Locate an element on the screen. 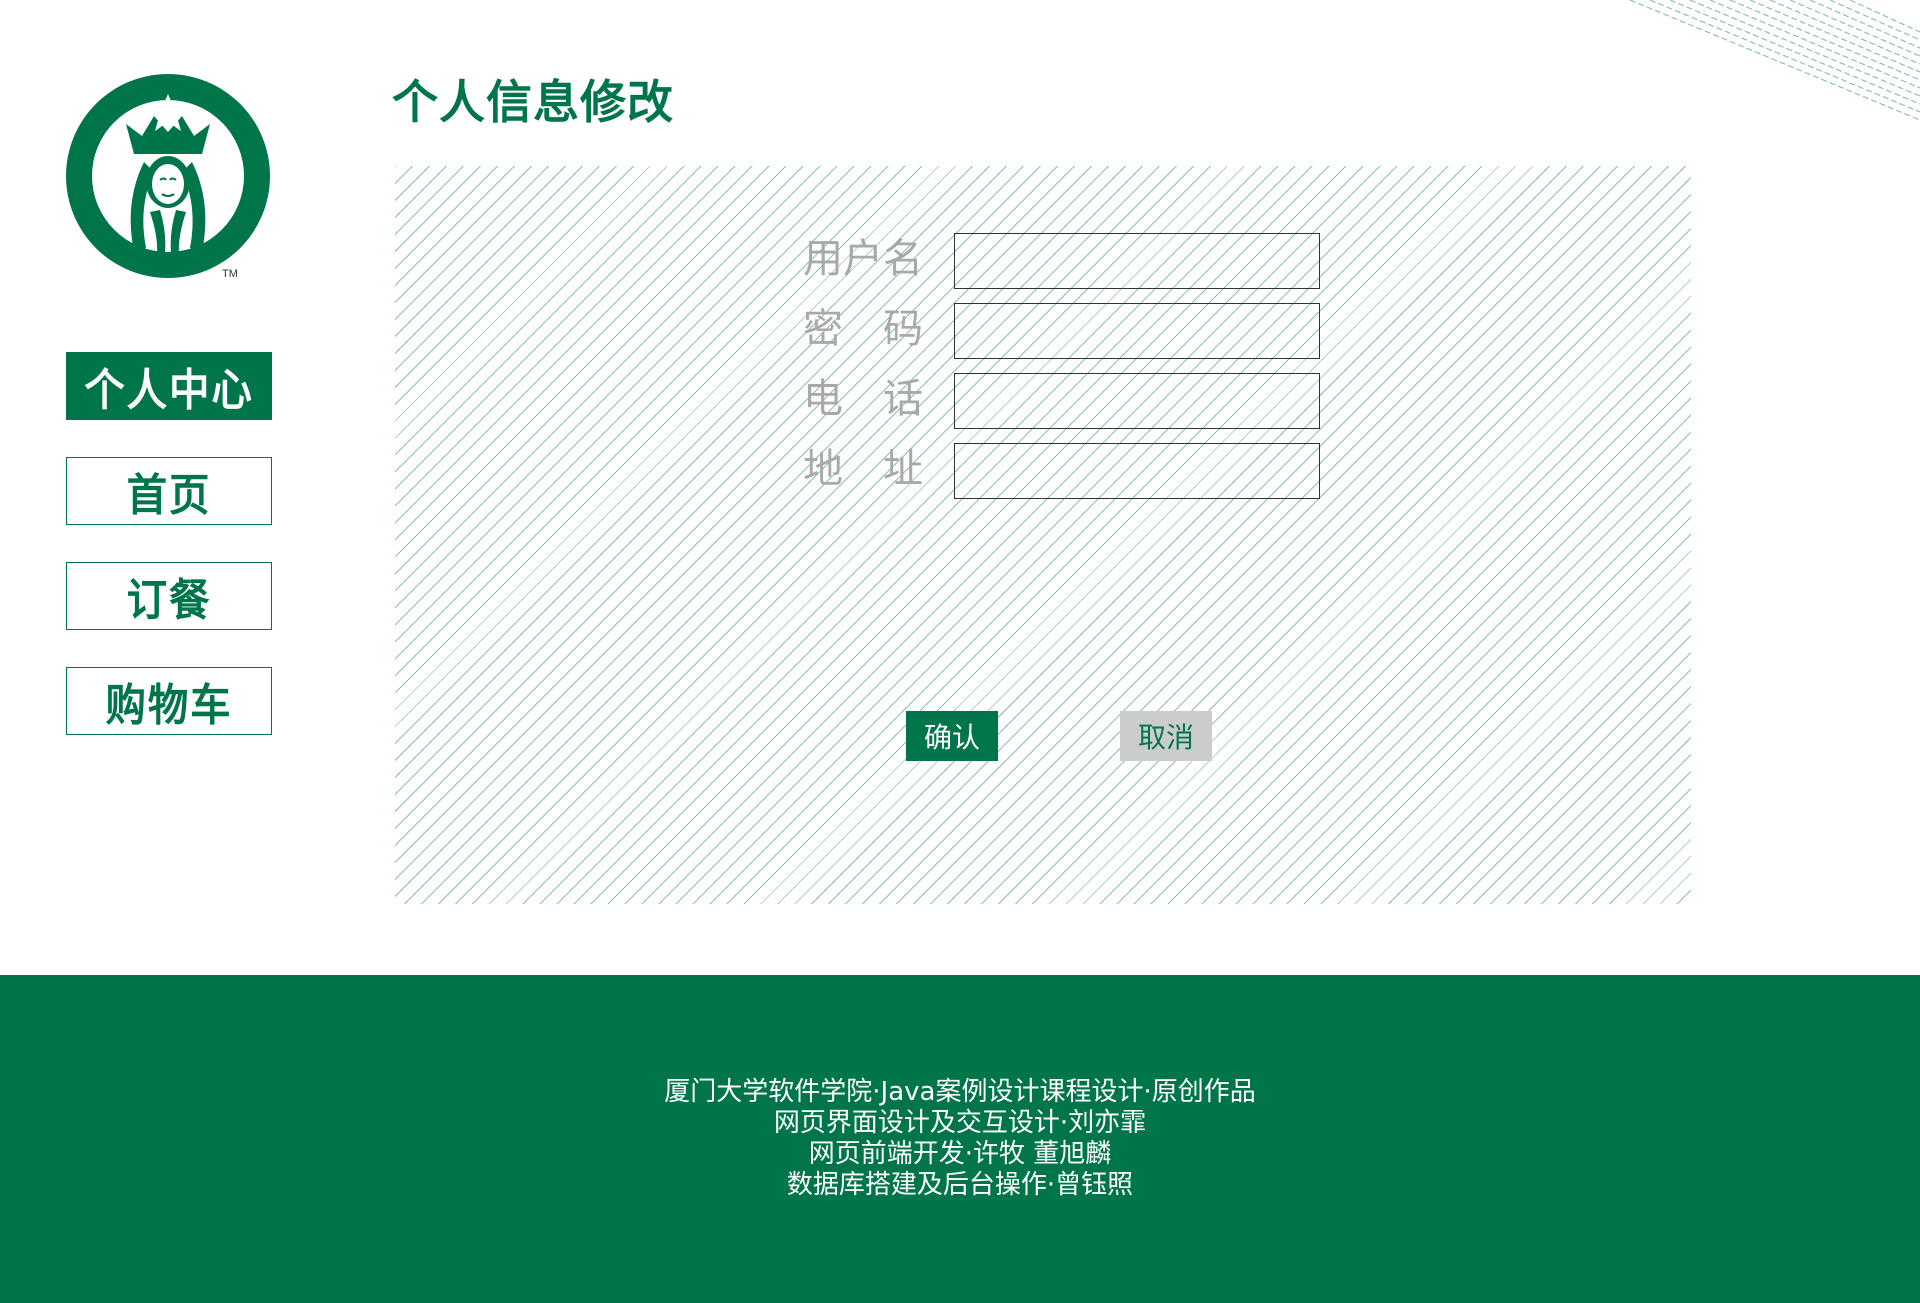 The height and width of the screenshot is (1303, 1920). footer-line: 厦门大学软件学院·Java案例设计课程设计·原创作品 is located at coordinates (960, 1092).